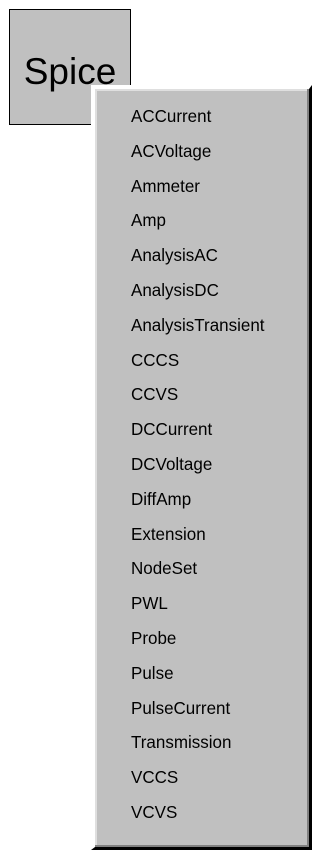 The image size is (321, 855). Describe the element at coordinates (148, 221) in the screenshot. I see `menu-item-label: Amp` at that location.